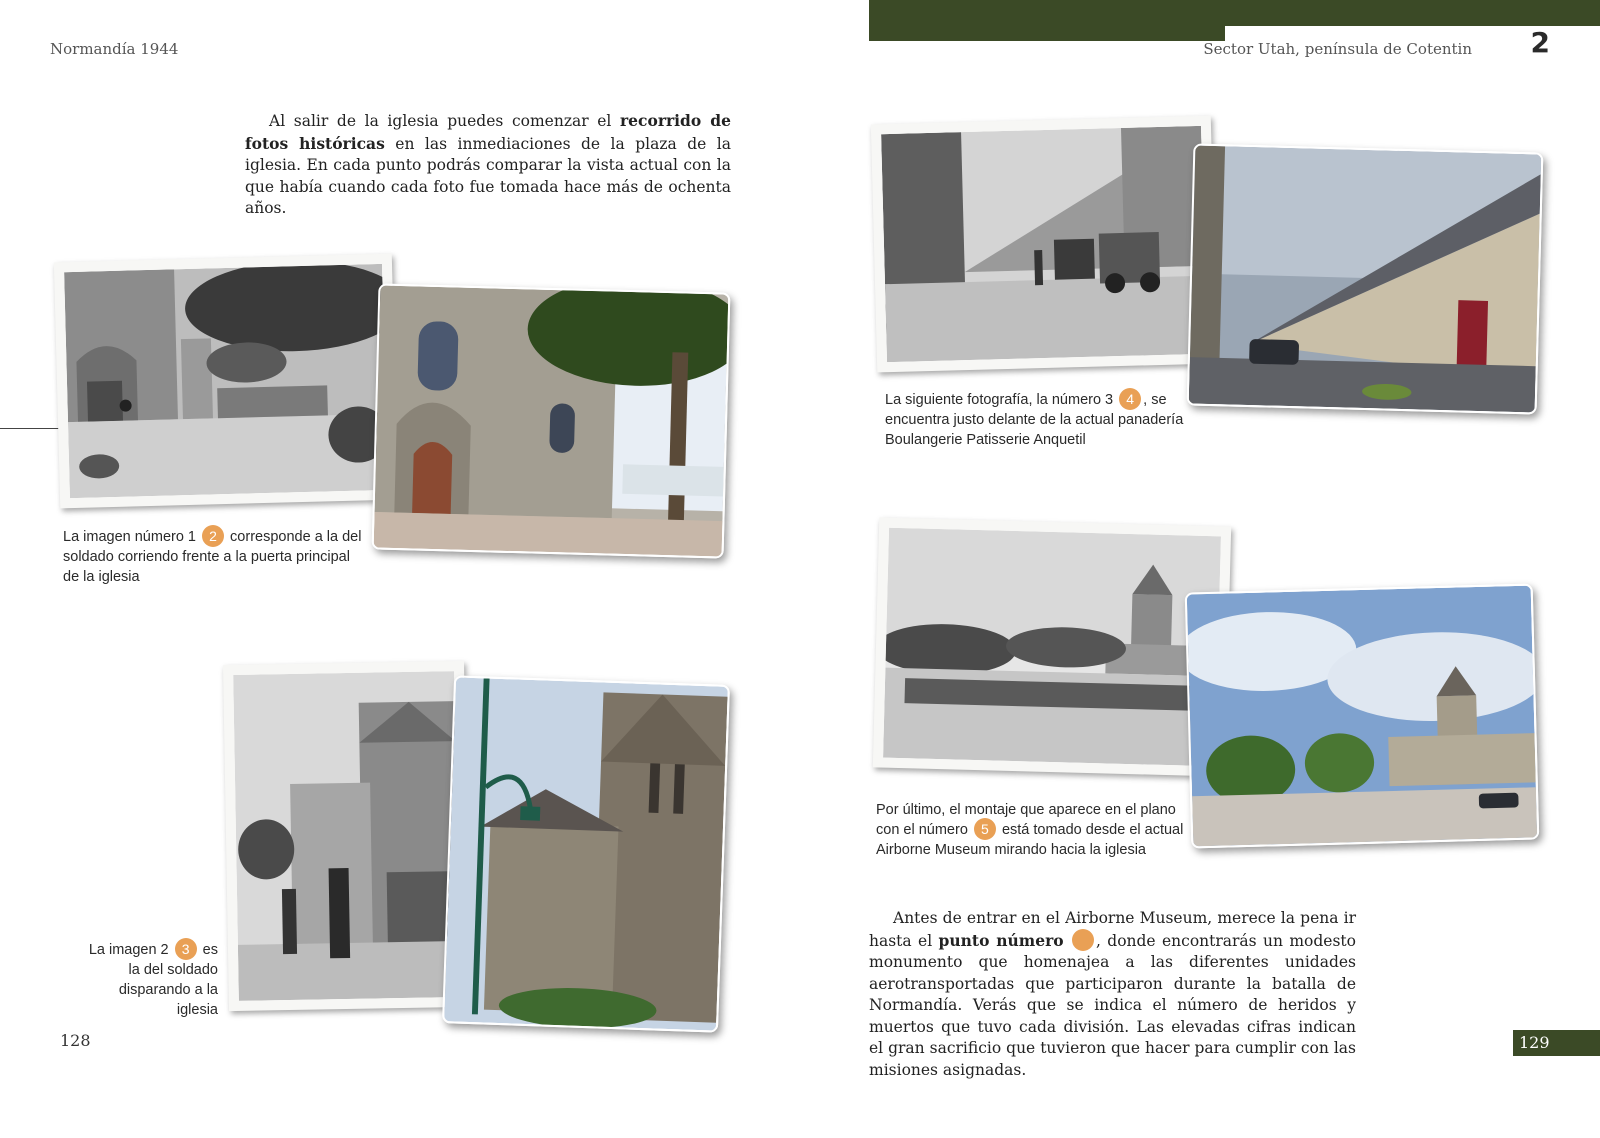  What do you see at coordinates (1362, 716) in the screenshot?
I see `modern-photo-square` at bounding box center [1362, 716].